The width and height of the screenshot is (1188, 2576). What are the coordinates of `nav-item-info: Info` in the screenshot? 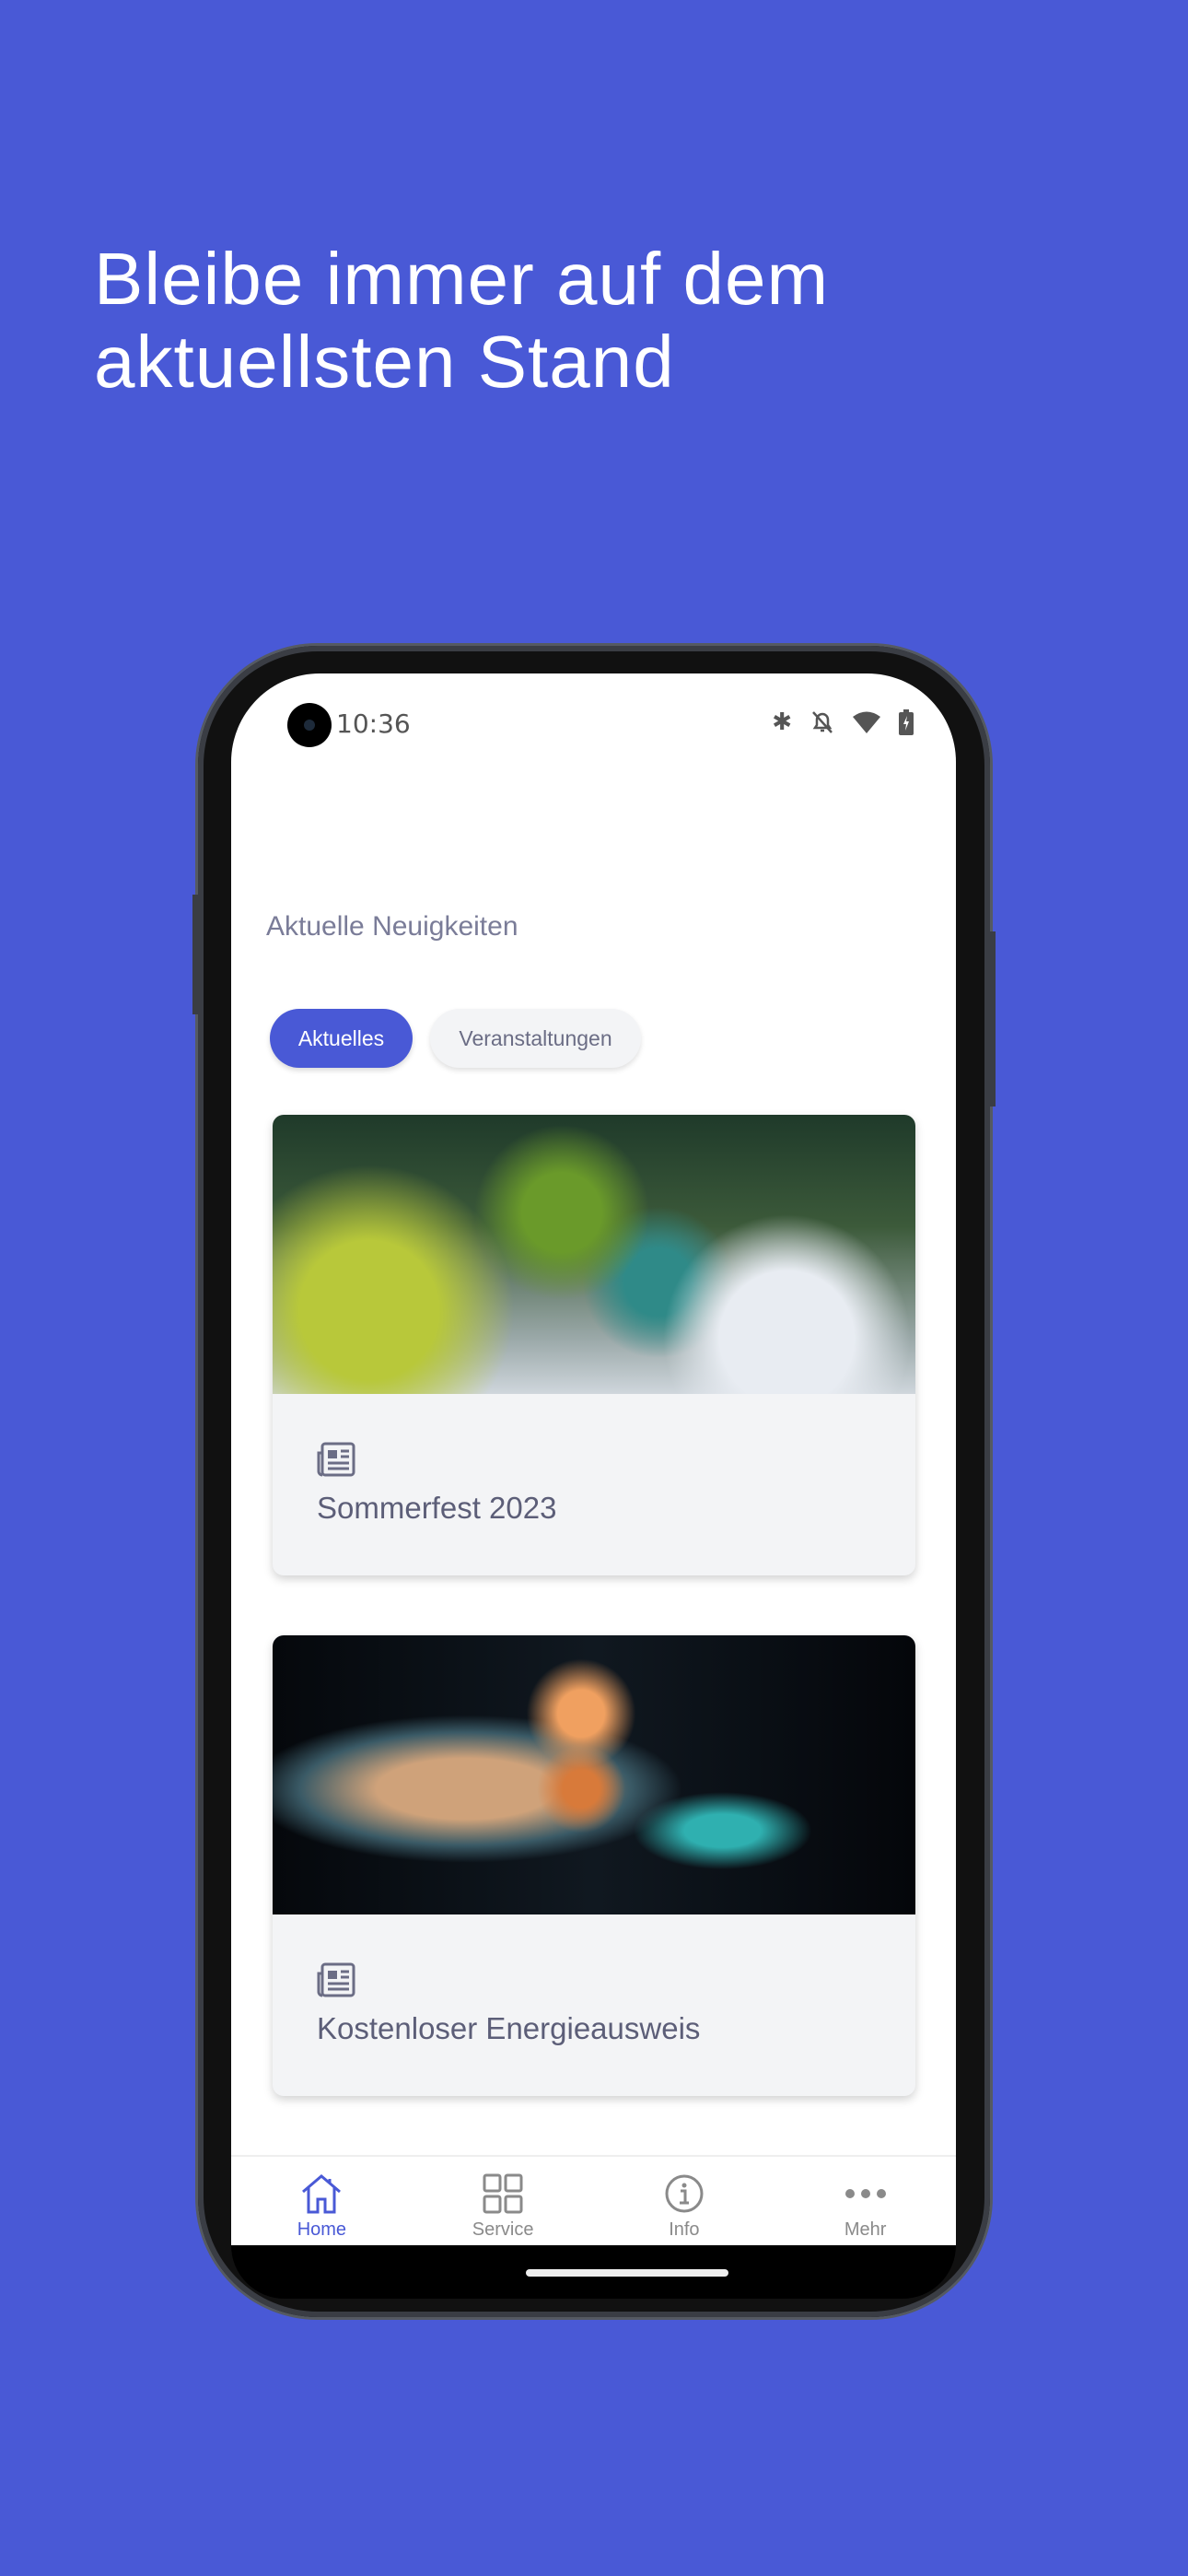 It's located at (684, 2201).